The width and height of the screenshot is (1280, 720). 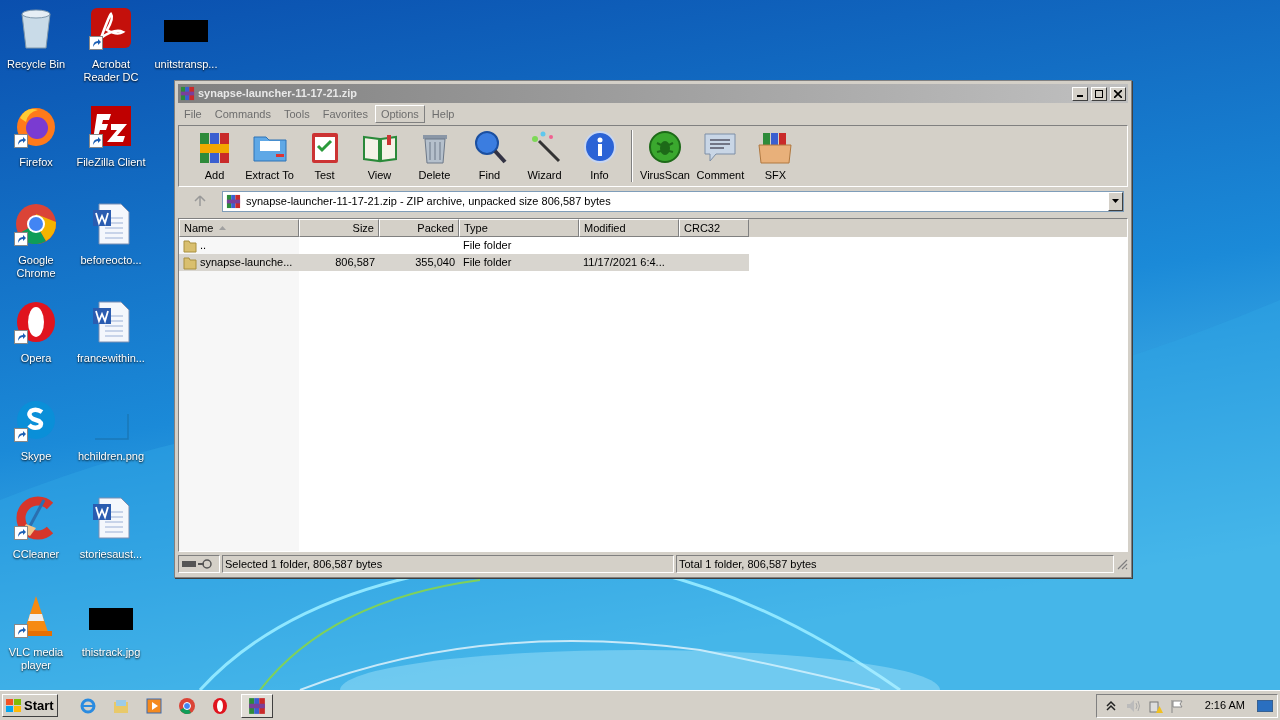 I want to click on desktop-icon-label: Skype, so click(x=36, y=456).